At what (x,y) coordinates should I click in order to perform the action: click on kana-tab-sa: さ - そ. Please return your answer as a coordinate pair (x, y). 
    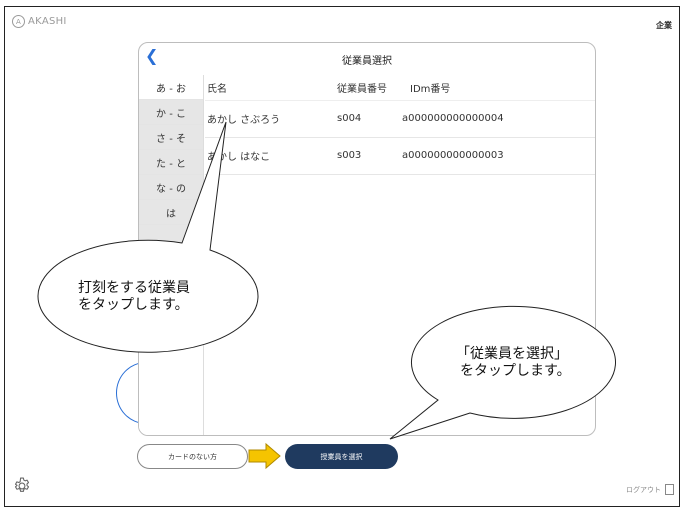
    Looking at the image, I should click on (171, 137).